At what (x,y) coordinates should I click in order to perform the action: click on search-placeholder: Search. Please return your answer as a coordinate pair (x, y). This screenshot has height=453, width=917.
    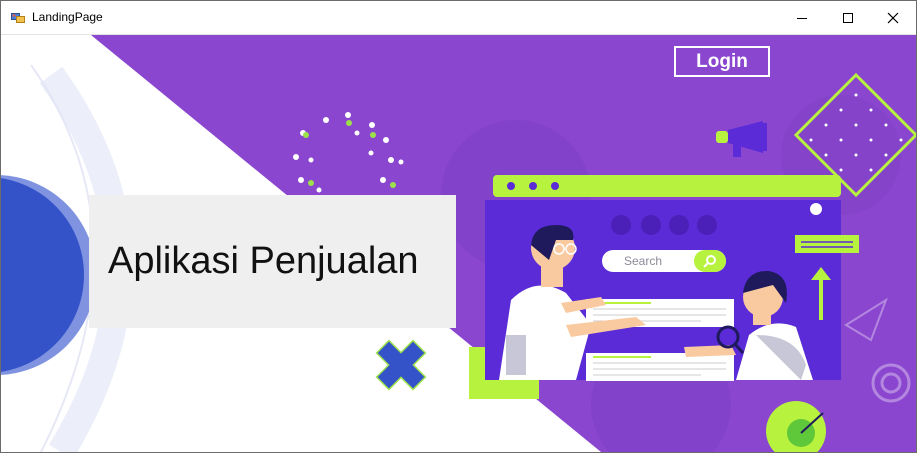
    Looking at the image, I should click on (643, 261).